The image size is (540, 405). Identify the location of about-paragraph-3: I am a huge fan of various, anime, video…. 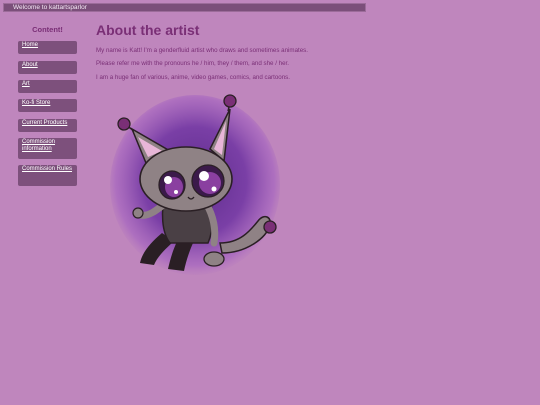
(193, 77).